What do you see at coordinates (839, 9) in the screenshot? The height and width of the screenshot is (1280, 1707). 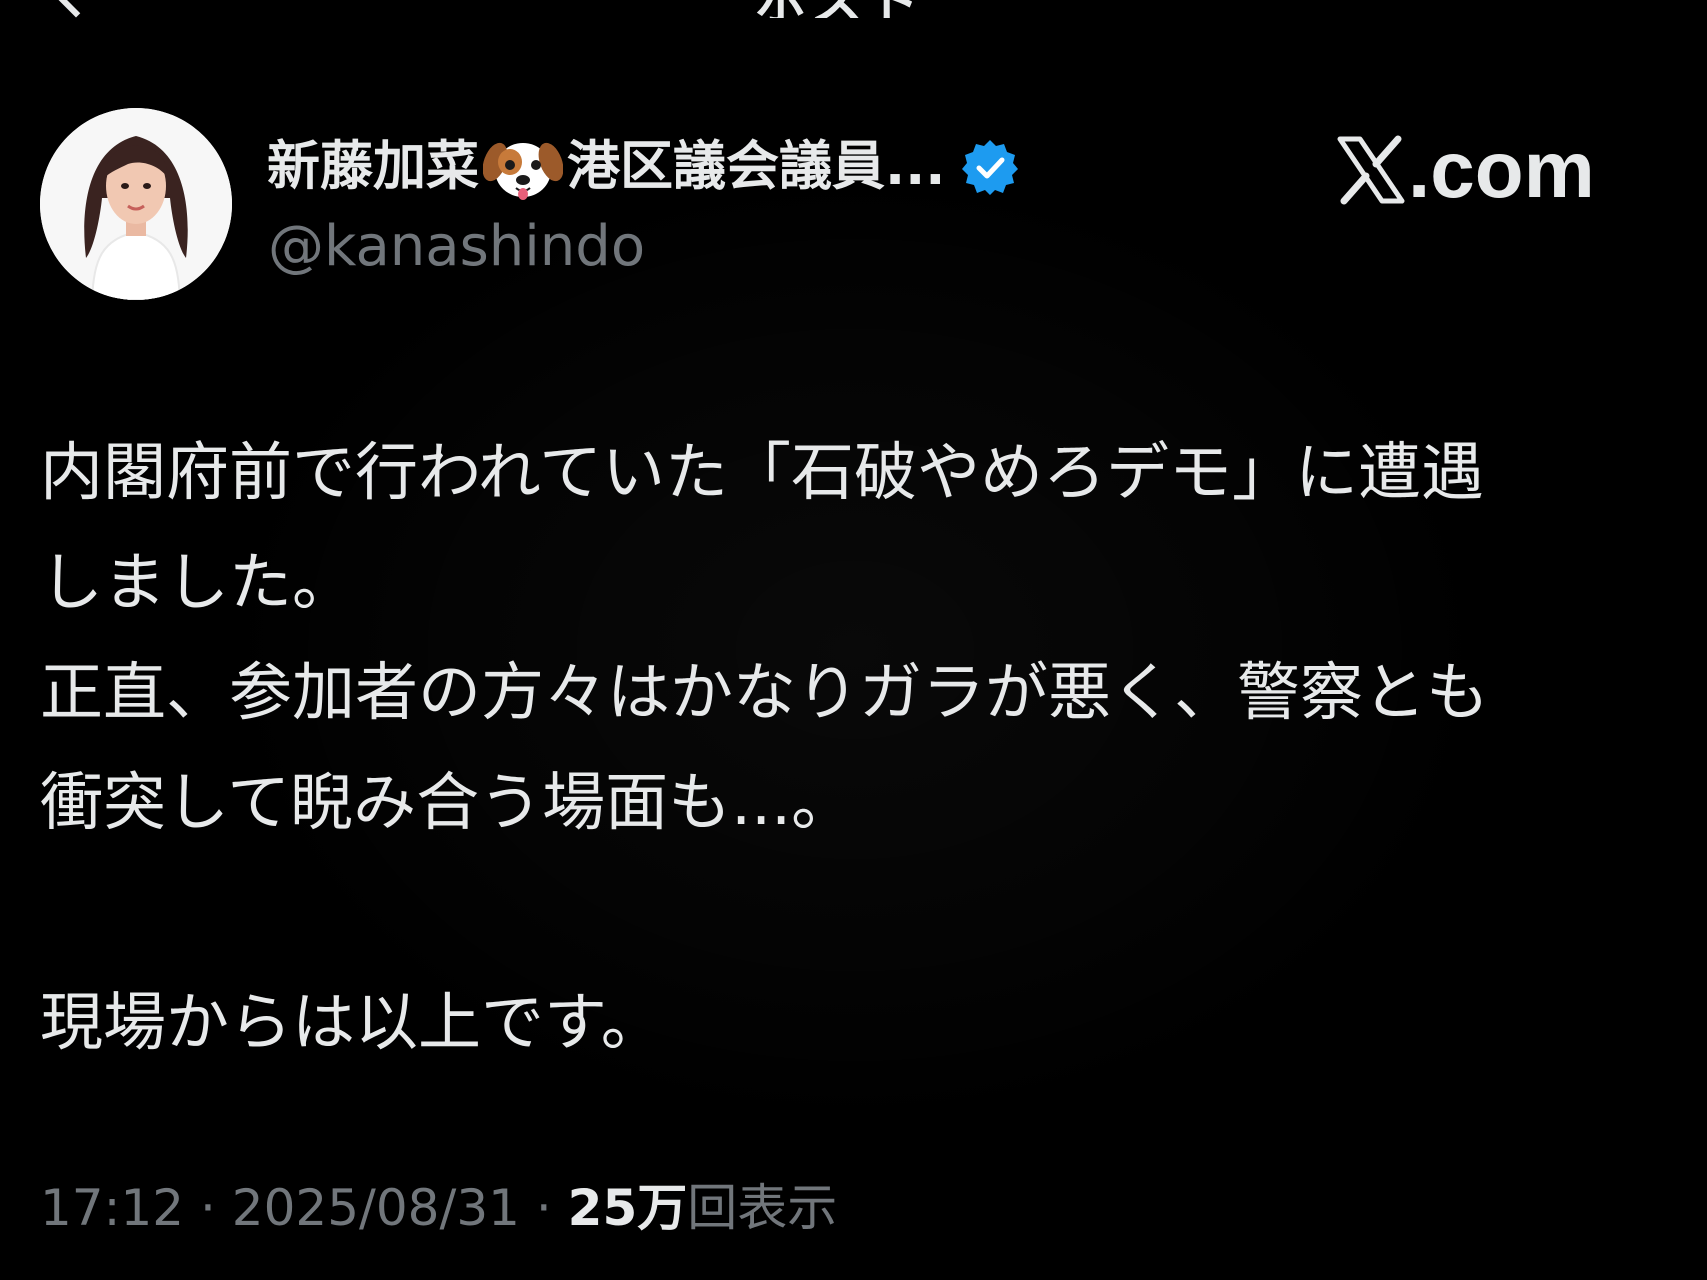 I see `page-title: ポスト` at bounding box center [839, 9].